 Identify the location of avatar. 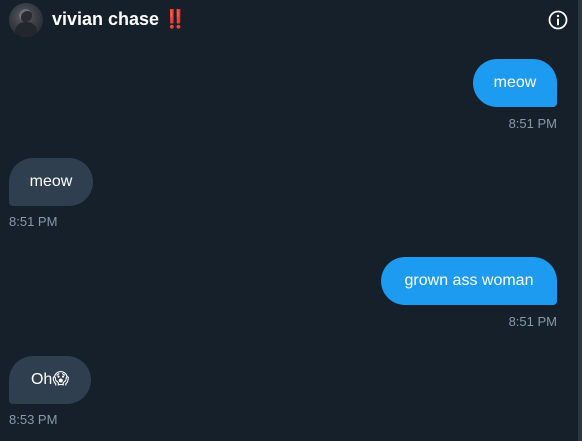
(26, 20).